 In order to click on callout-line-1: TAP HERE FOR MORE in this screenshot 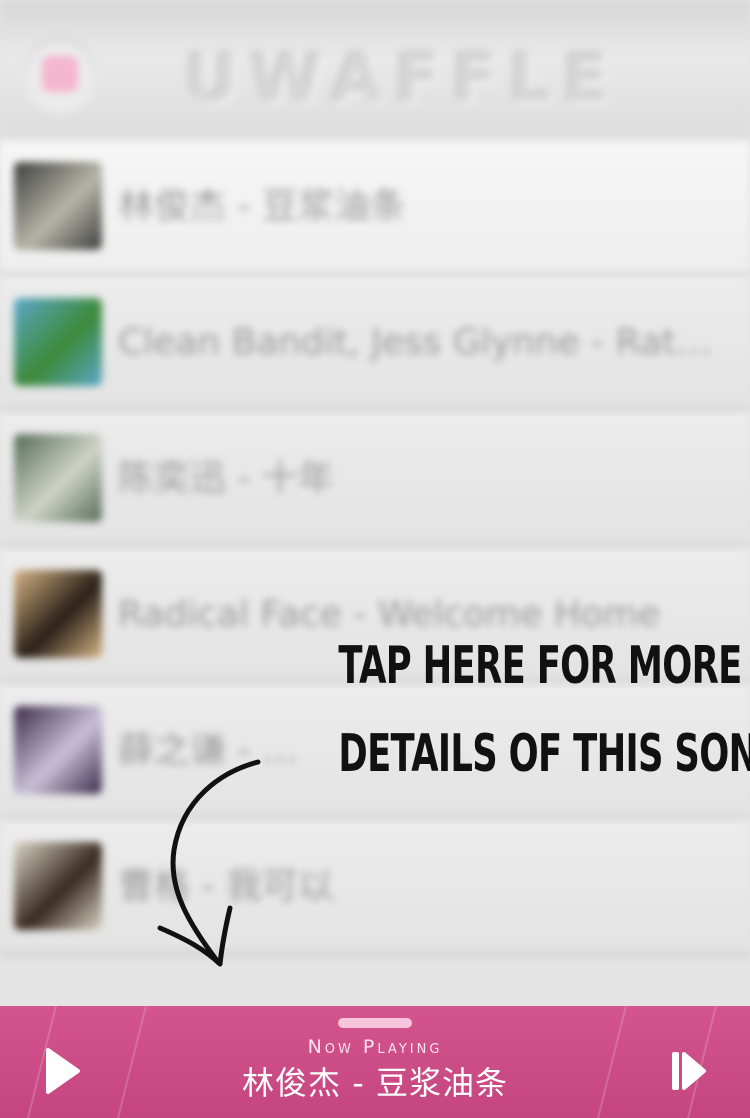, I will do `click(540, 666)`.